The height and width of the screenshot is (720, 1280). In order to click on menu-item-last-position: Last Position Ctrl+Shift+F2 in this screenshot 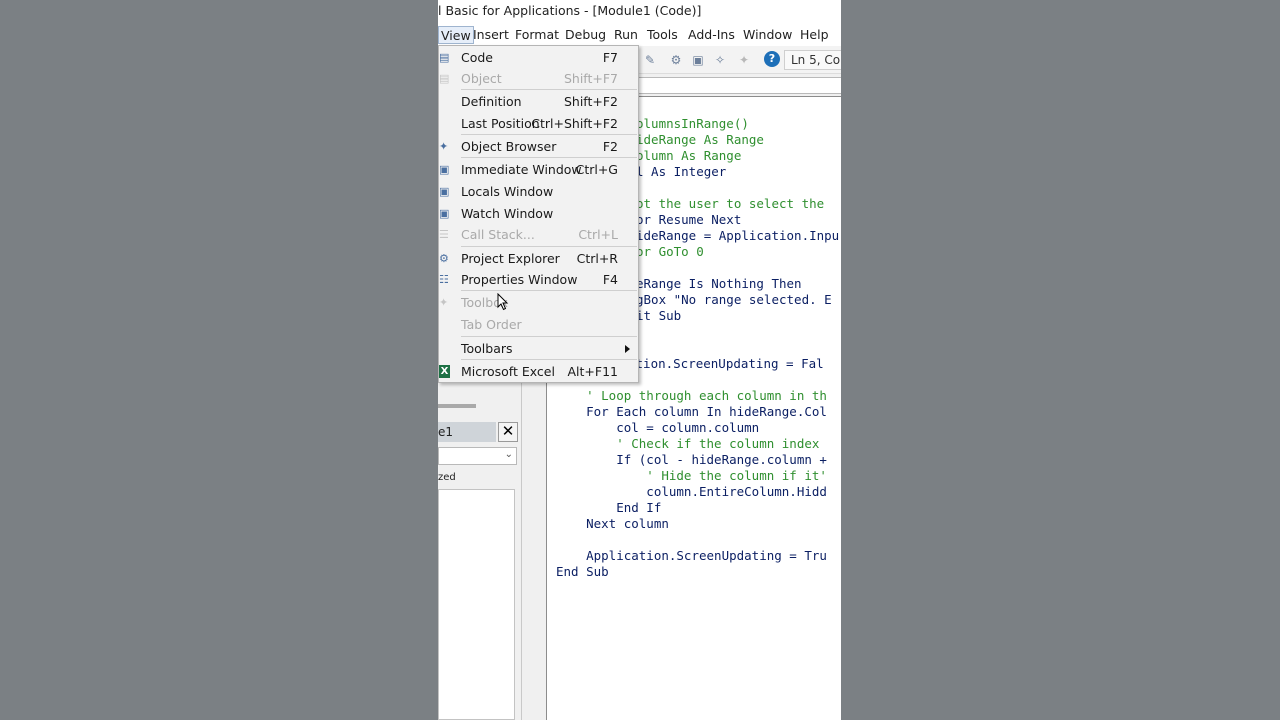, I will do `click(538, 124)`.